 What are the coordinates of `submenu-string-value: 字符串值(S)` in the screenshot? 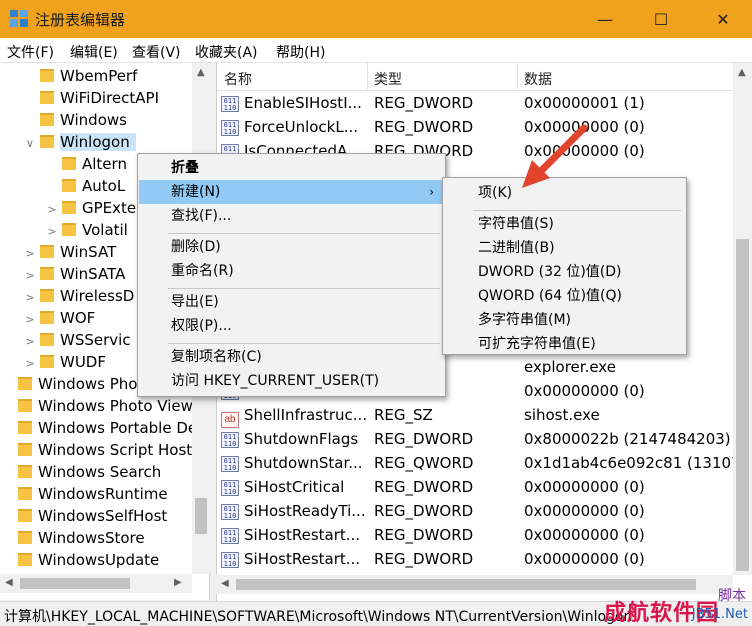 It's located at (564, 224).